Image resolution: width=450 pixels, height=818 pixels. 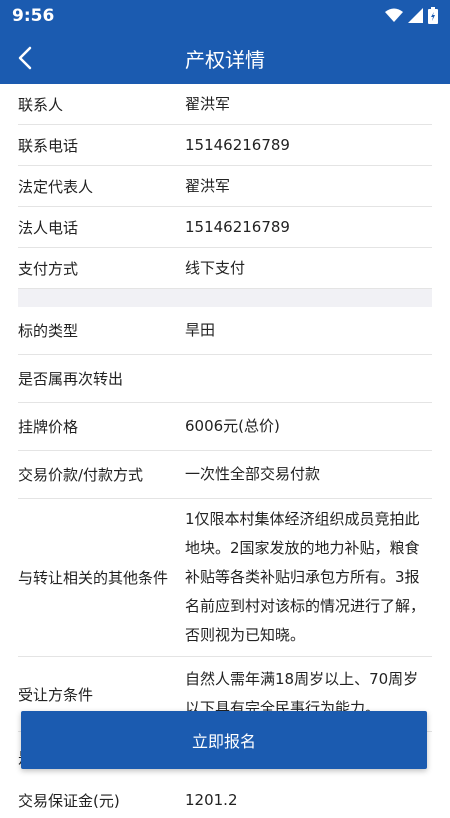 What do you see at coordinates (200, 330) in the screenshot?
I see `row-value: 旱田` at bounding box center [200, 330].